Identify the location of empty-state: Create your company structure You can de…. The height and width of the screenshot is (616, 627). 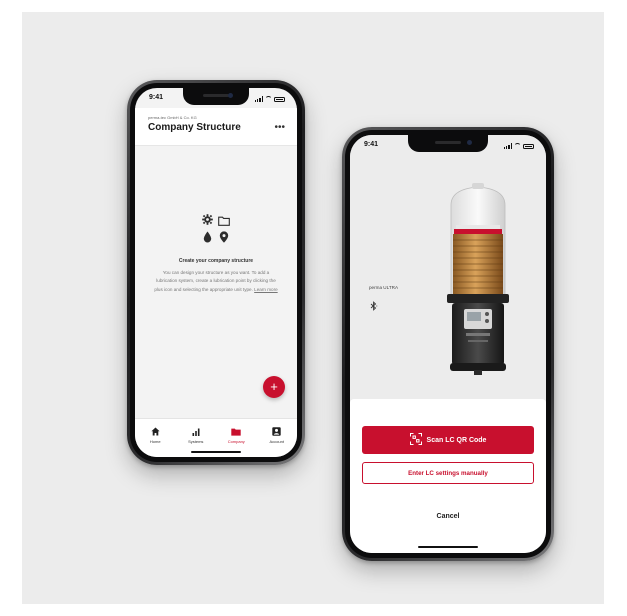
(216, 253).